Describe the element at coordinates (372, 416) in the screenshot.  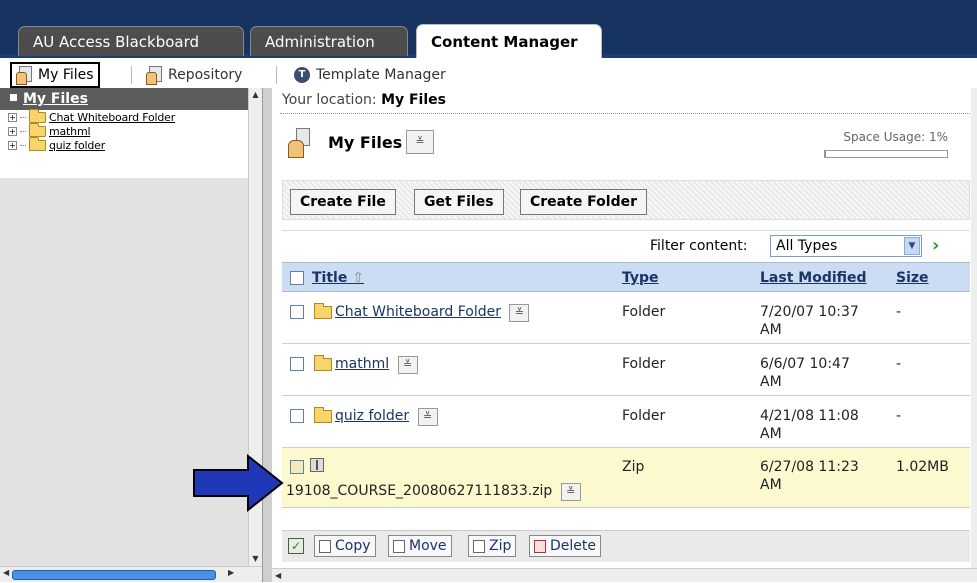
I see `row-title-link: quiz folder` at that location.